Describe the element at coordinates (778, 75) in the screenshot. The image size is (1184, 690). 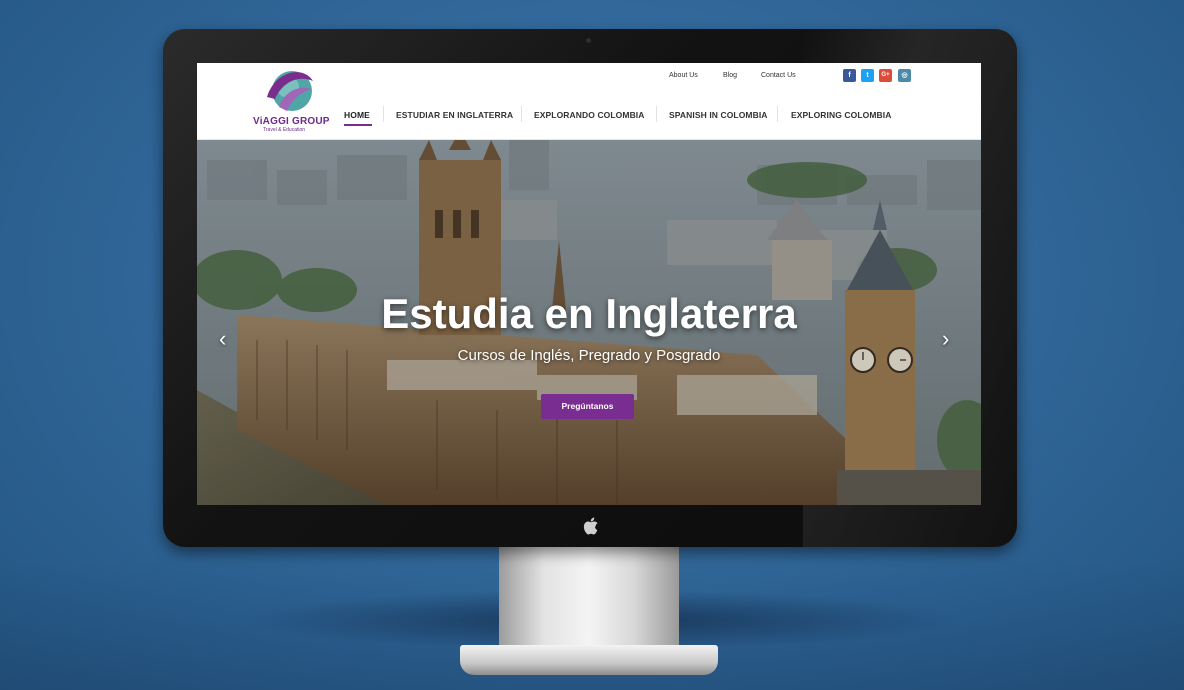
I see `top-link-contact: Contact Us` at that location.